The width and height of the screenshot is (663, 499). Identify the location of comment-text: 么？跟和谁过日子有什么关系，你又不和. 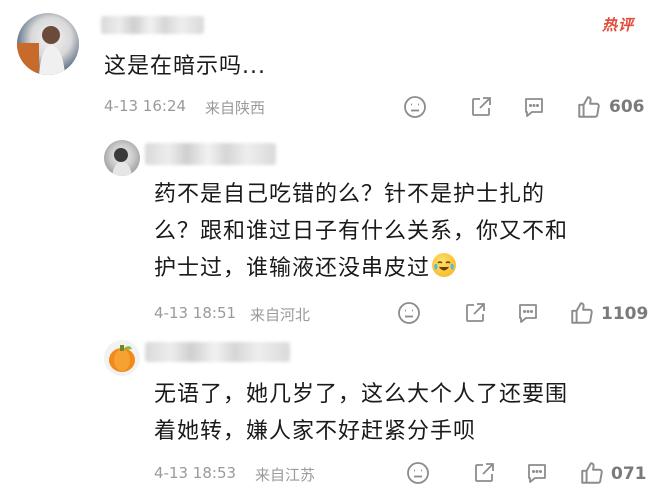
(361, 231).